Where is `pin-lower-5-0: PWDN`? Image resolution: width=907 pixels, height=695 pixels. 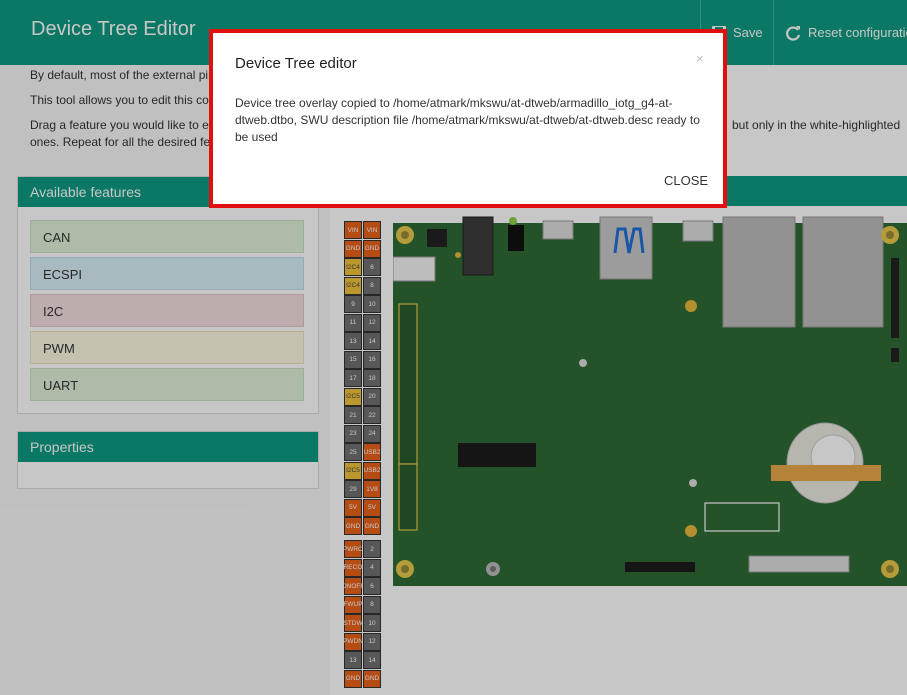 pin-lower-5-0: PWDN is located at coordinates (353, 641).